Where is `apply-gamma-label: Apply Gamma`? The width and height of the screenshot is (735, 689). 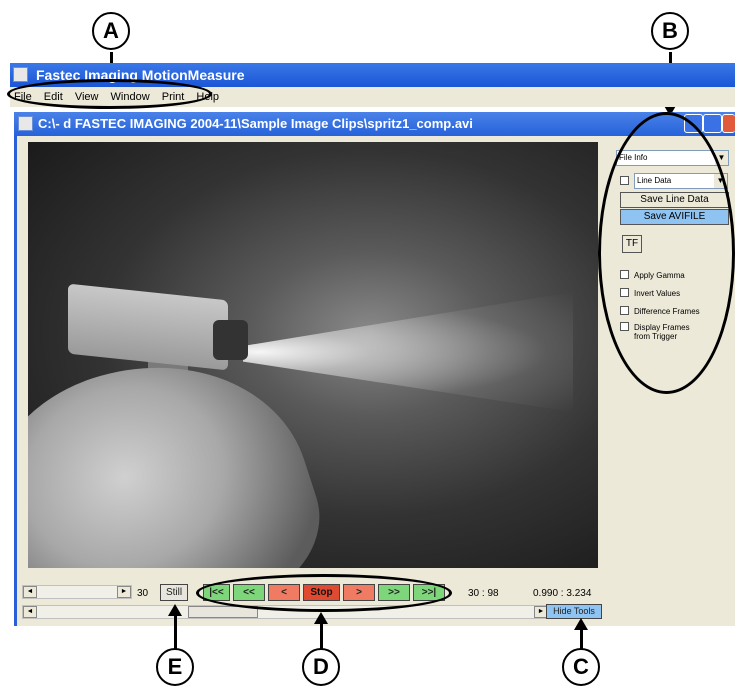
apply-gamma-label: Apply Gamma is located at coordinates (659, 275).